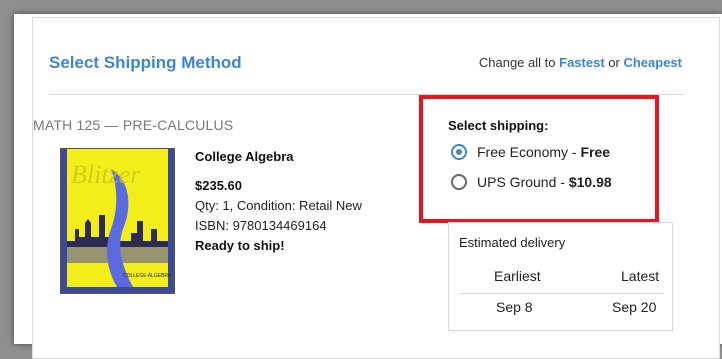 The height and width of the screenshot is (359, 722). What do you see at coordinates (523, 152) in the screenshot?
I see `option-name: Free Economy` at bounding box center [523, 152].